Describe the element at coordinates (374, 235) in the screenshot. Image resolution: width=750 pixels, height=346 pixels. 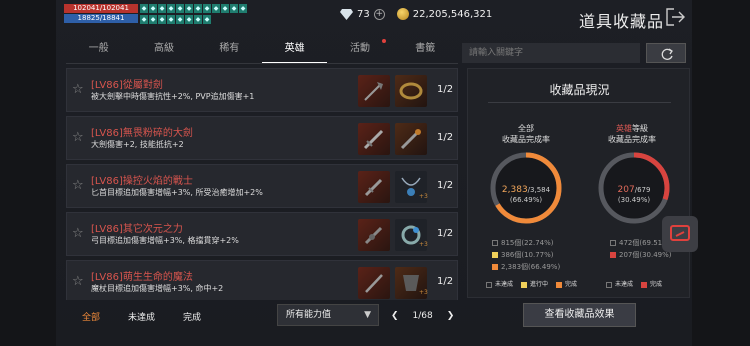
I see `bow-icon` at that location.